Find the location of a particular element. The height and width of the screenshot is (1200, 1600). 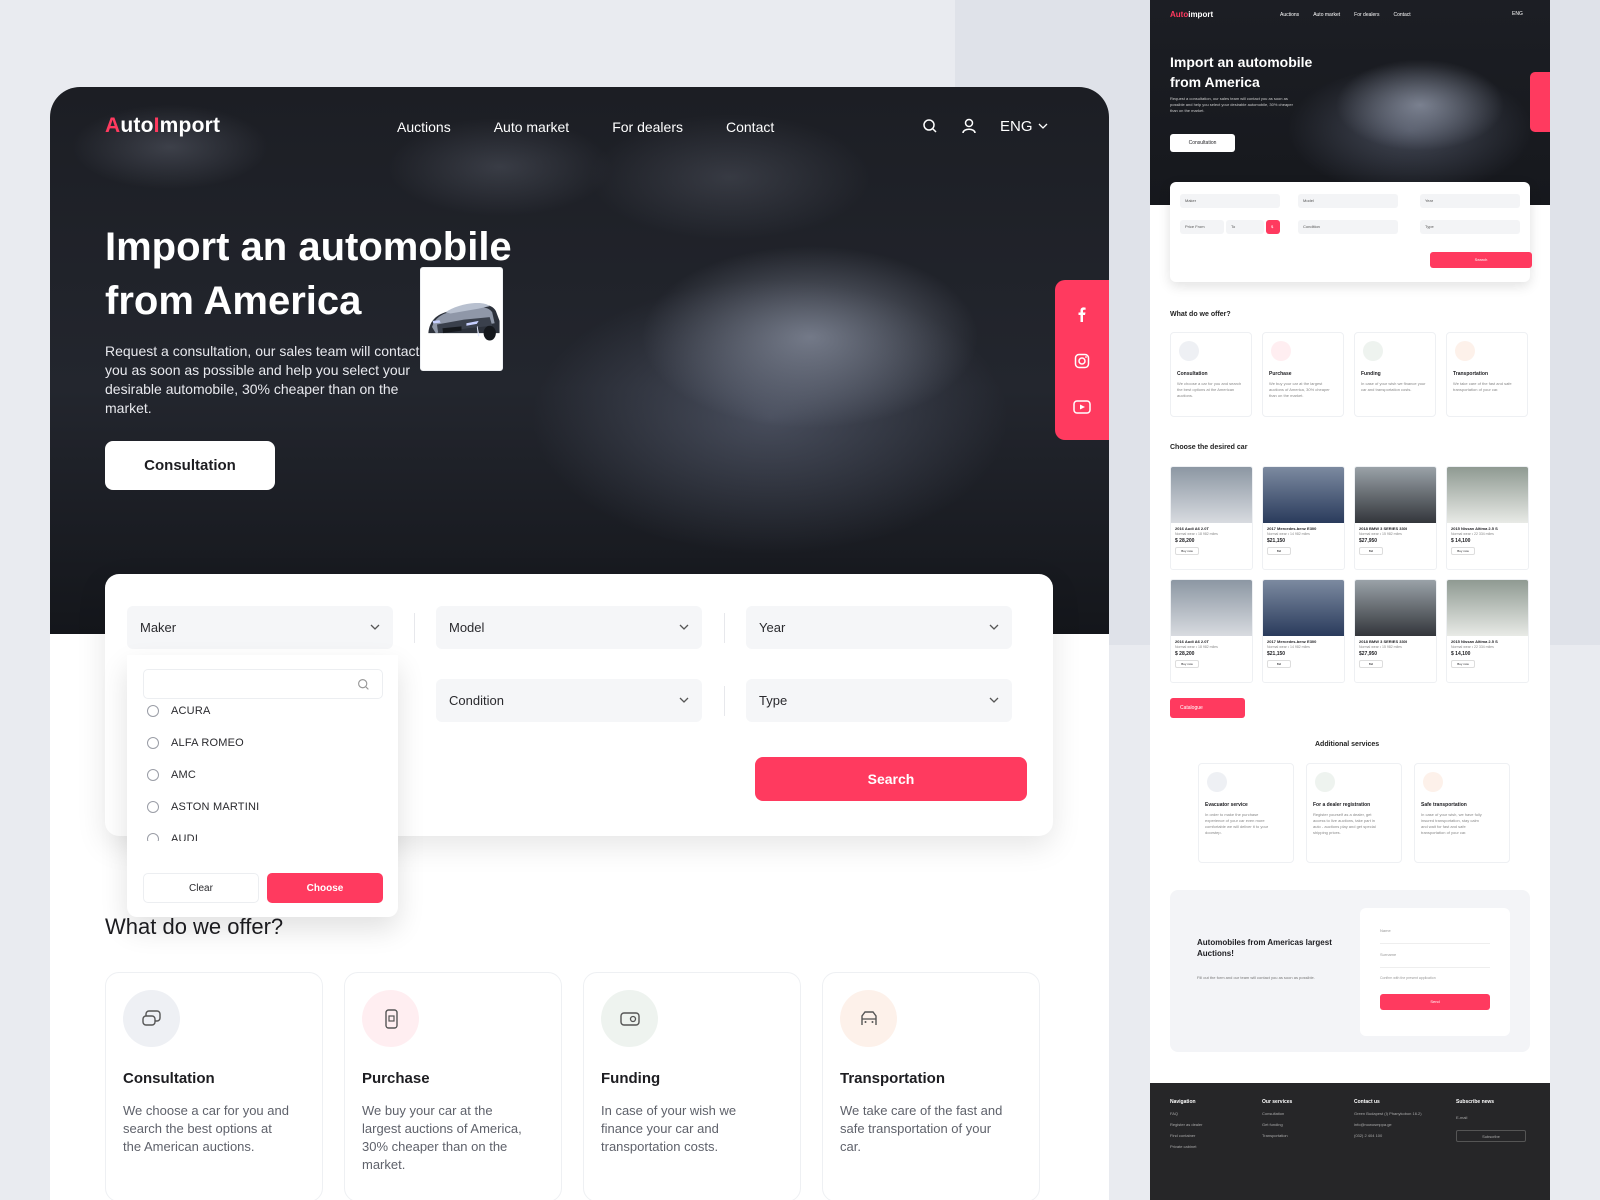

preview-field: Condition is located at coordinates (1348, 227).